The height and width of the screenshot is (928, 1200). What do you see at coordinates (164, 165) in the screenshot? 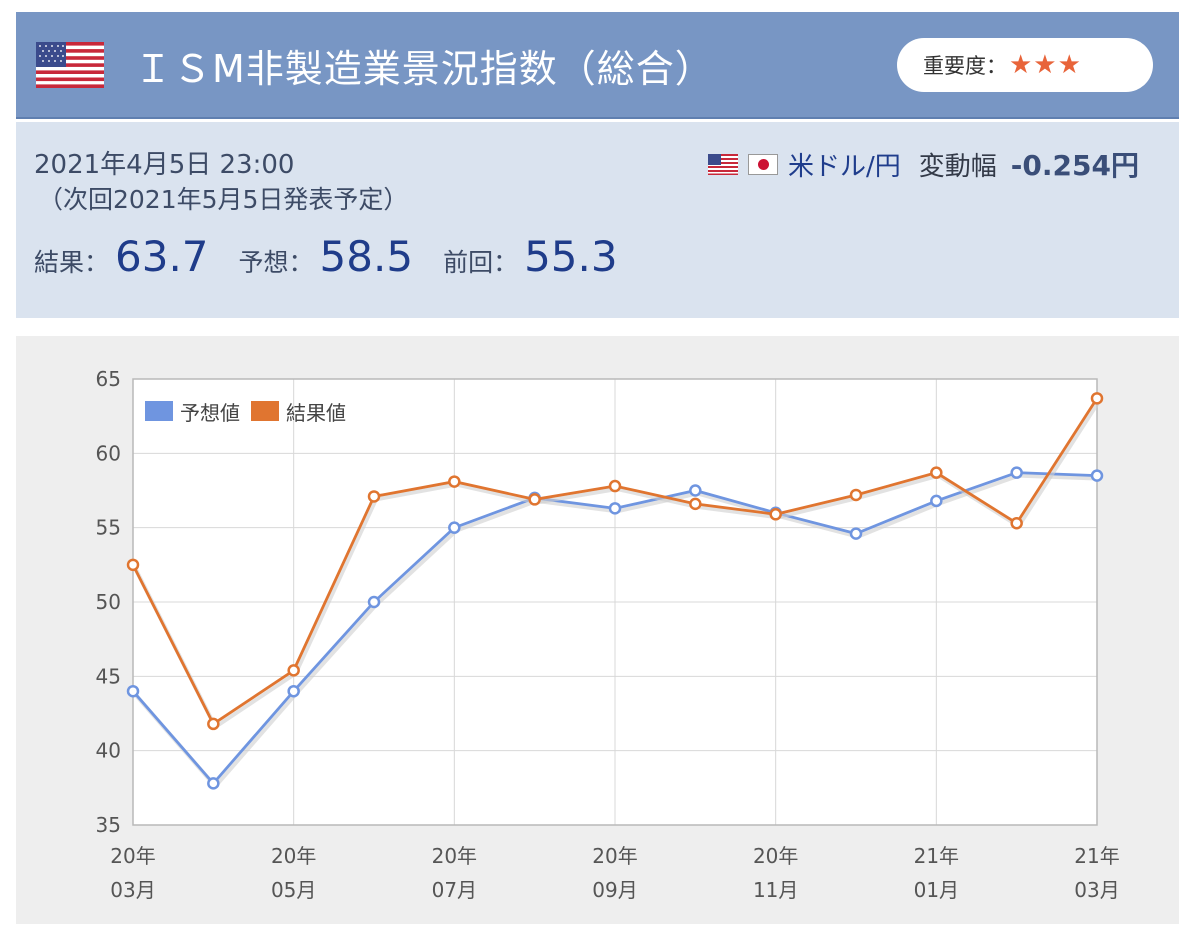
I see `release-datetime: 2021年4月5日 23:00` at bounding box center [164, 165].